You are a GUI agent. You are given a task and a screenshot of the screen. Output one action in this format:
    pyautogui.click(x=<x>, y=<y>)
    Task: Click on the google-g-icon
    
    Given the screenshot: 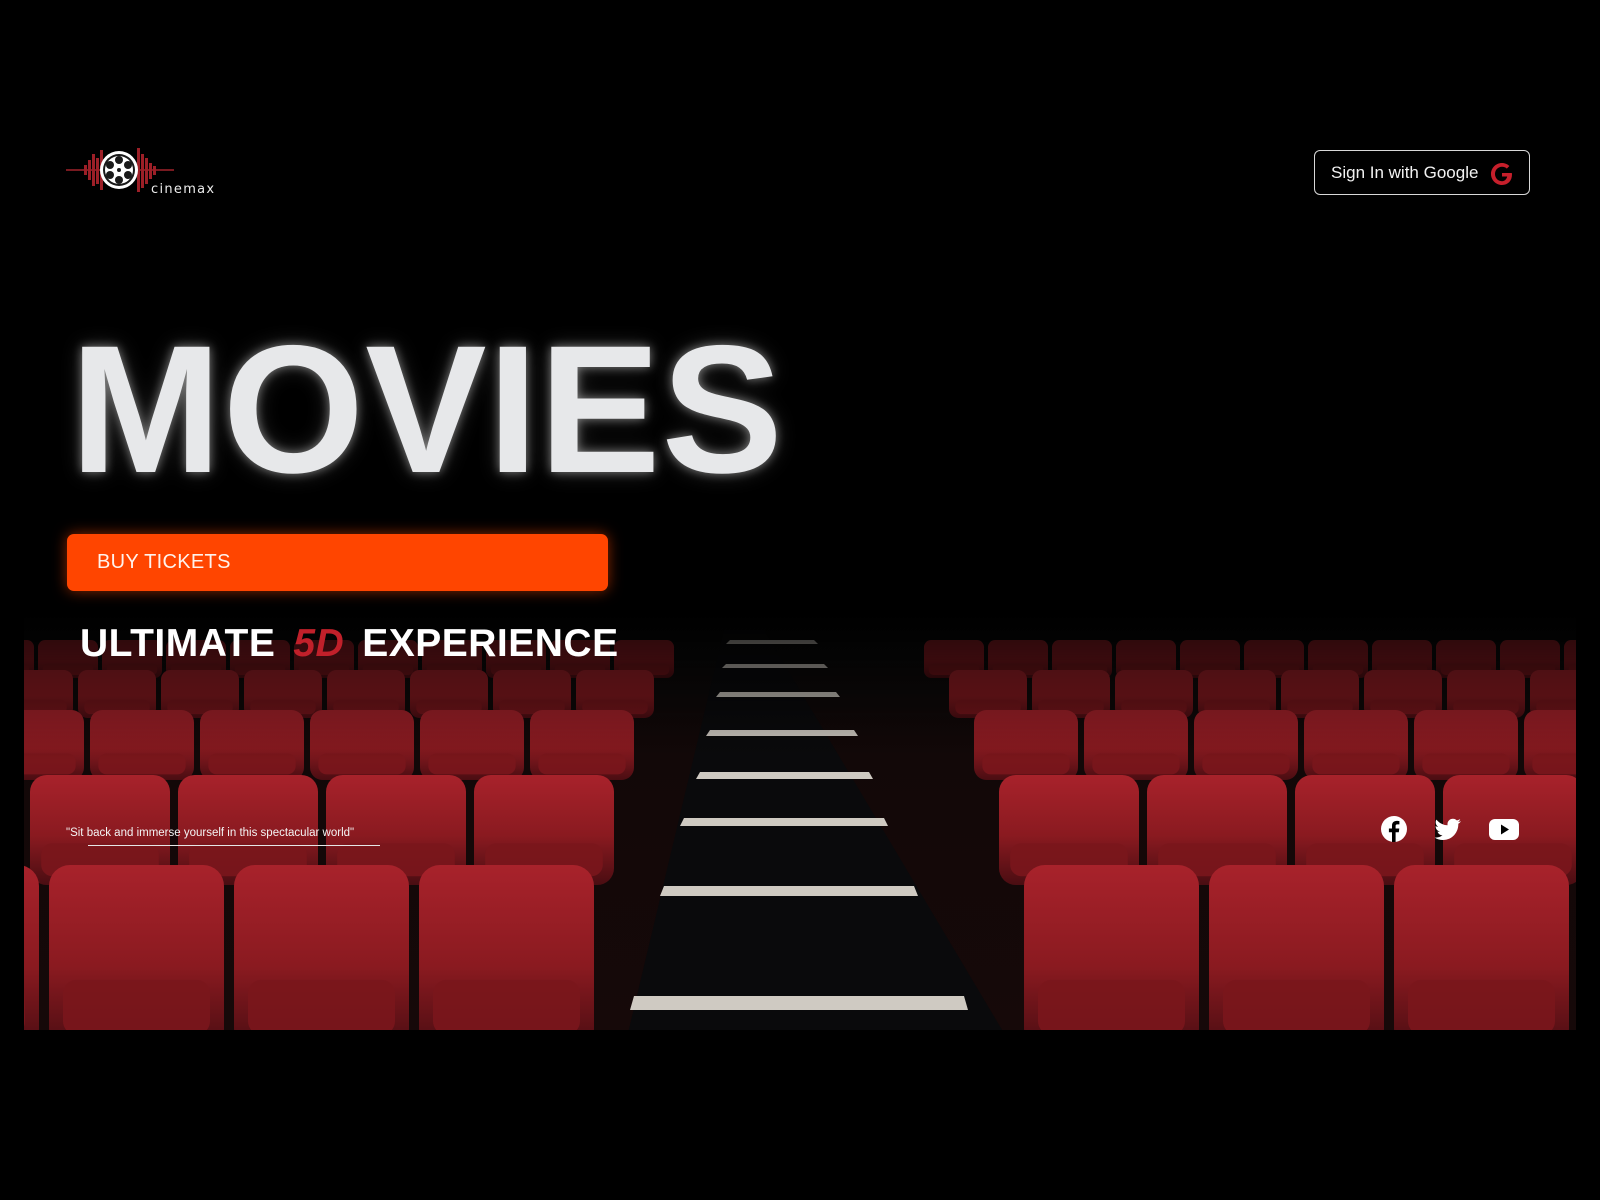 What is the action you would take?
    pyautogui.click(x=1501, y=174)
    